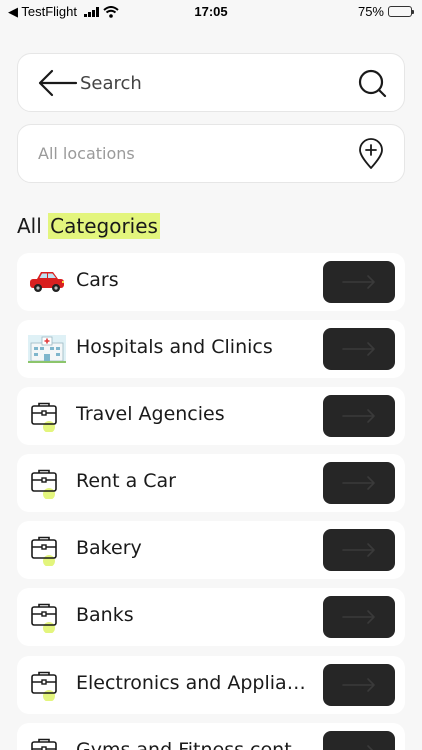  What do you see at coordinates (109, 548) in the screenshot?
I see `category-label: Bakery` at bounding box center [109, 548].